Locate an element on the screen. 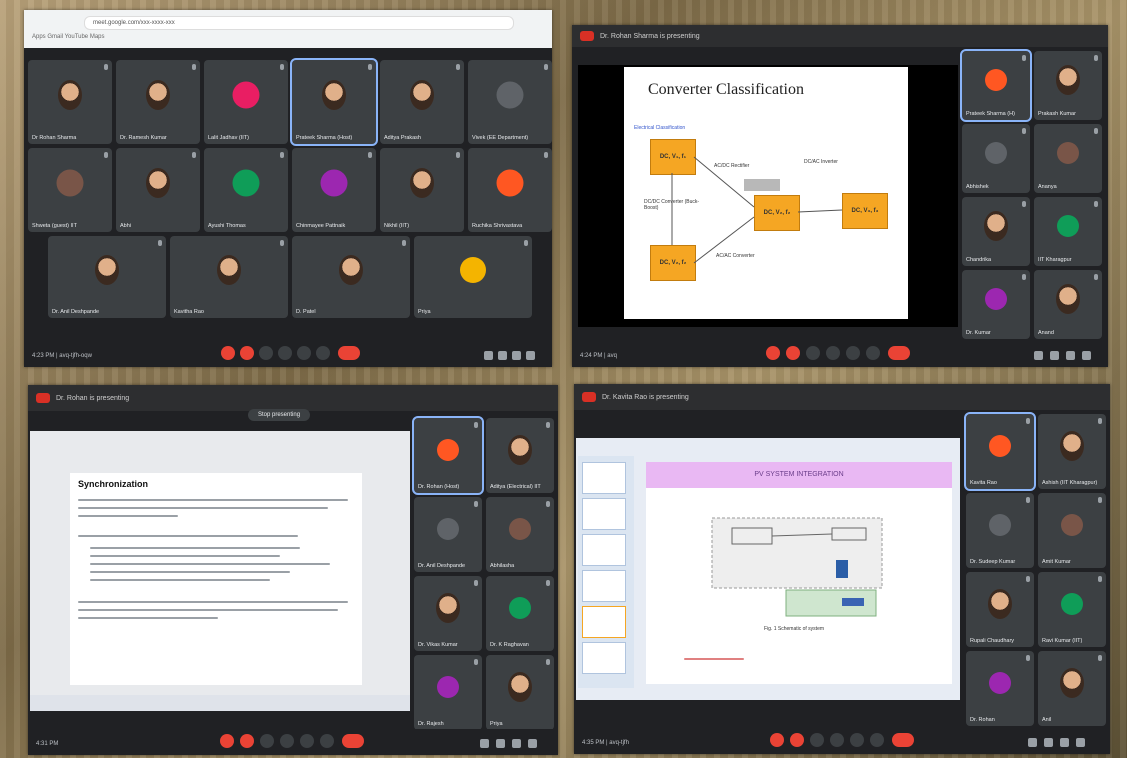 The height and width of the screenshot is (758, 1127). participant-tile: Abhishek is located at coordinates (996, 158).